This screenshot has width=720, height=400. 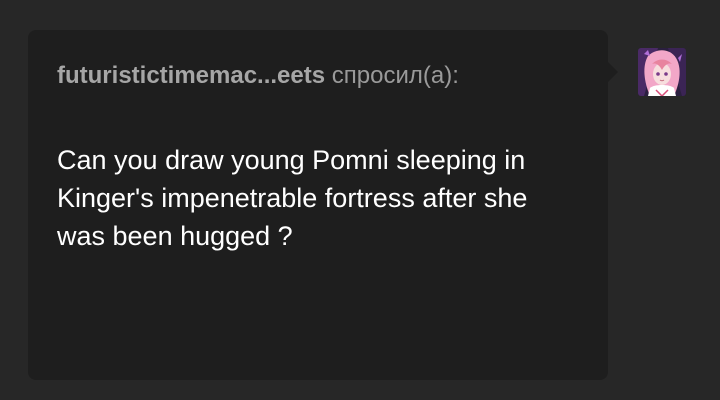 I want to click on asked-label: спросил(а):, so click(x=395, y=75).